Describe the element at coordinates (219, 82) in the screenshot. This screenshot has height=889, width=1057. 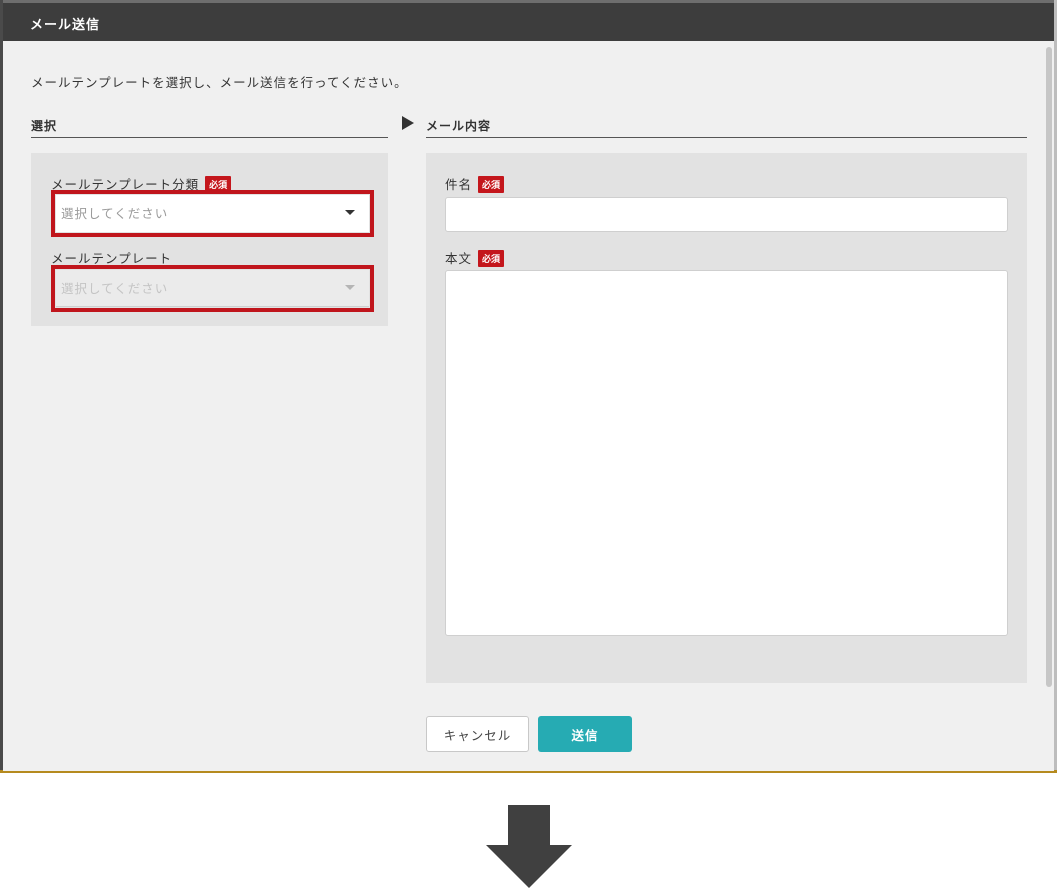
I see `intro-text: メールテンプレートを選択し、メール送信を行ってください。` at that location.